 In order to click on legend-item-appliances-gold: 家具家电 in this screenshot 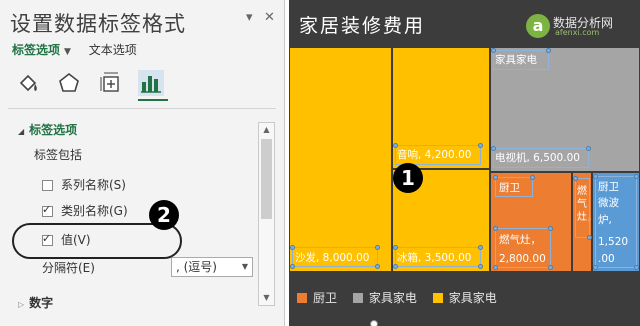, I will do `click(464, 297)`.